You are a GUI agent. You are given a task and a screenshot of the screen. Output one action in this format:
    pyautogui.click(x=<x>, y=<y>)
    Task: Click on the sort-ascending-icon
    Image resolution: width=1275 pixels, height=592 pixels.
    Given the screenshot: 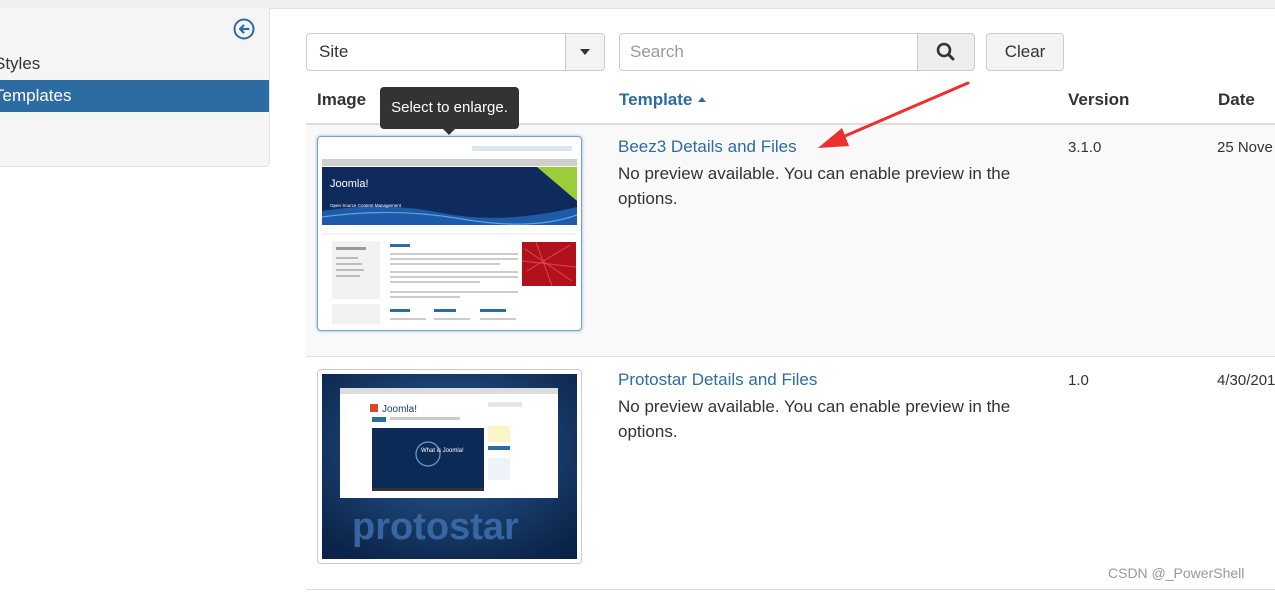 What is the action you would take?
    pyautogui.click(x=702, y=99)
    